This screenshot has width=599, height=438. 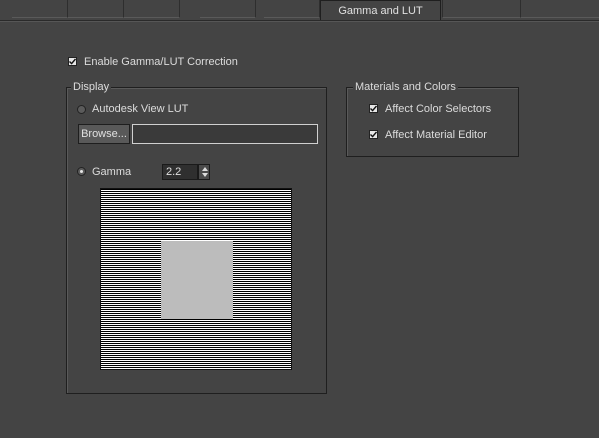 I want to click on gamma-spinner, so click(x=204, y=172).